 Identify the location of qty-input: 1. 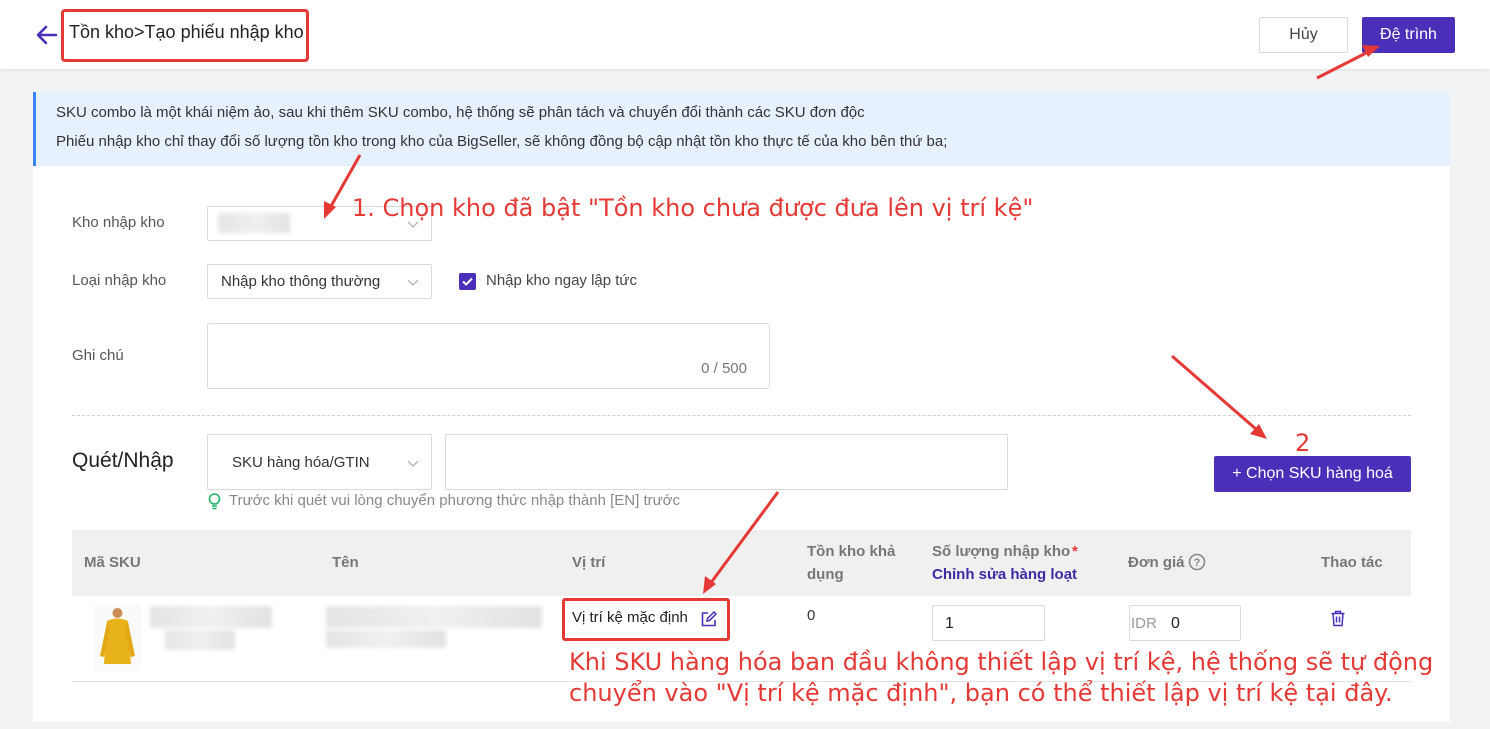
(988, 623).